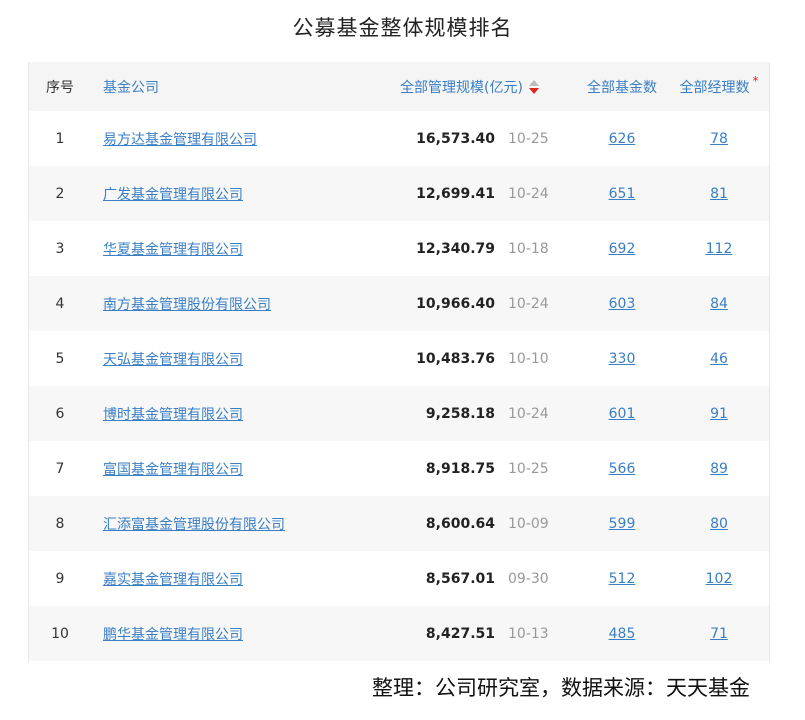 The image size is (805, 720). I want to click on sort-up-arrow-icon, so click(534, 82).